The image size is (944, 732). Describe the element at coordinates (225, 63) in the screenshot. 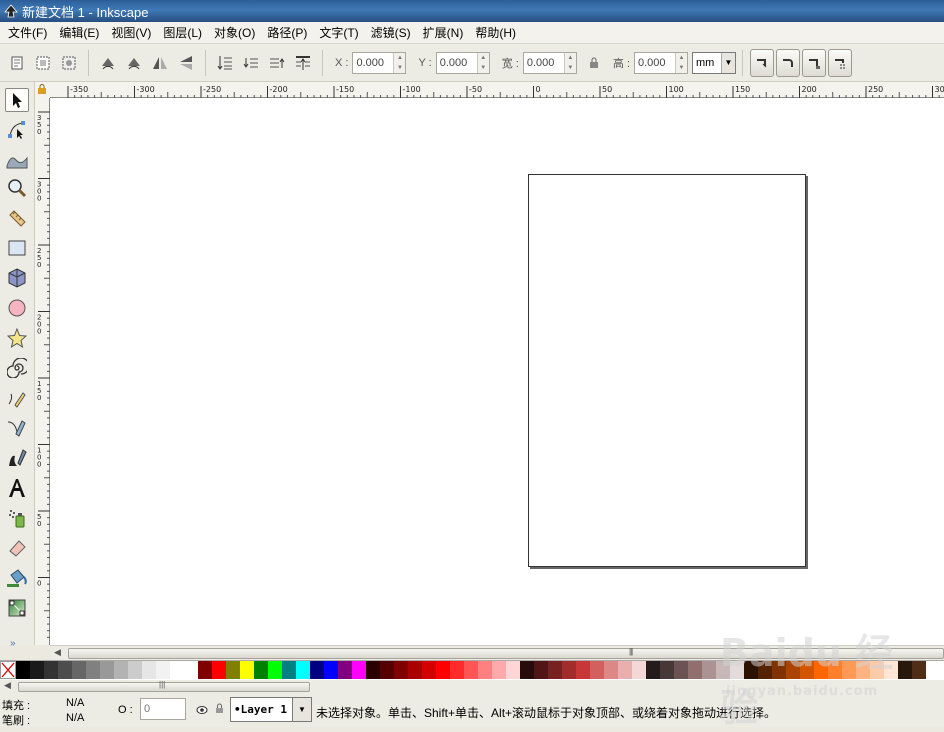

I see `lower-bottom-button` at that location.